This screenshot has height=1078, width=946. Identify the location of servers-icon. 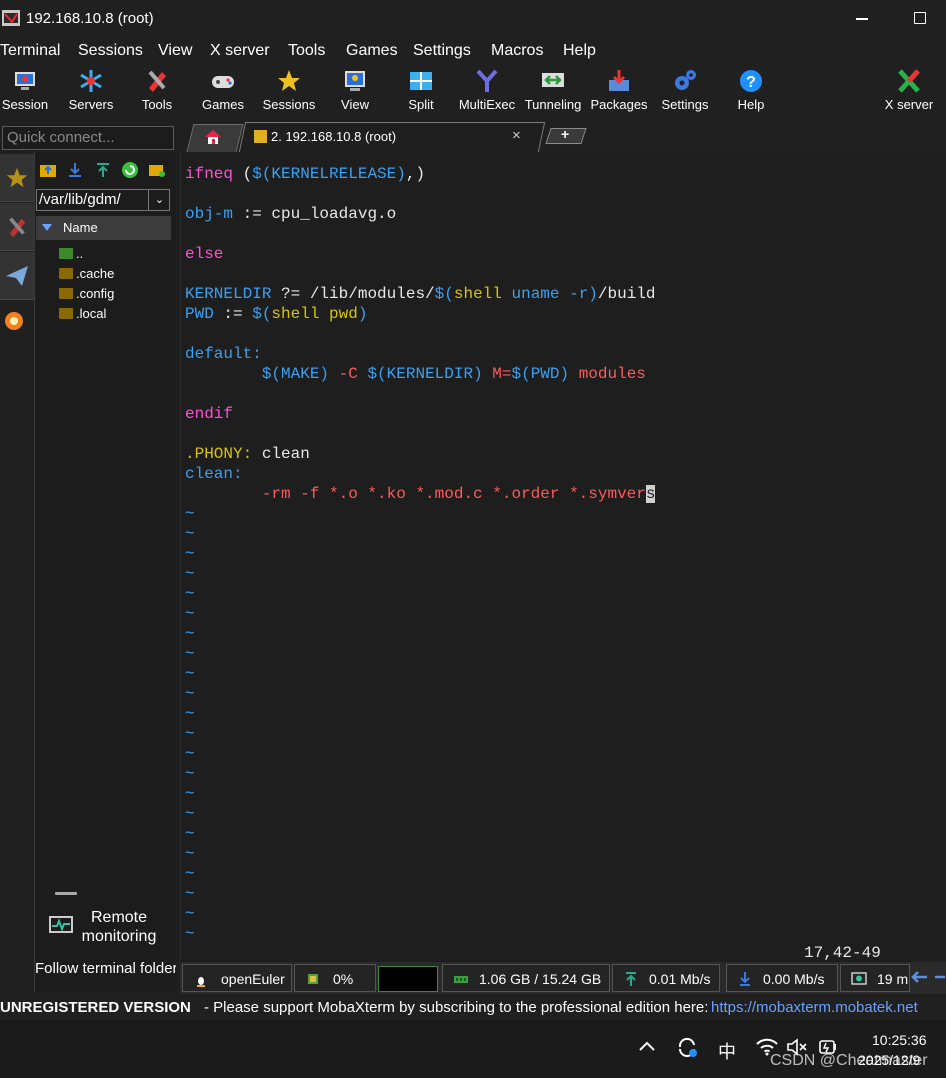
(91, 81).